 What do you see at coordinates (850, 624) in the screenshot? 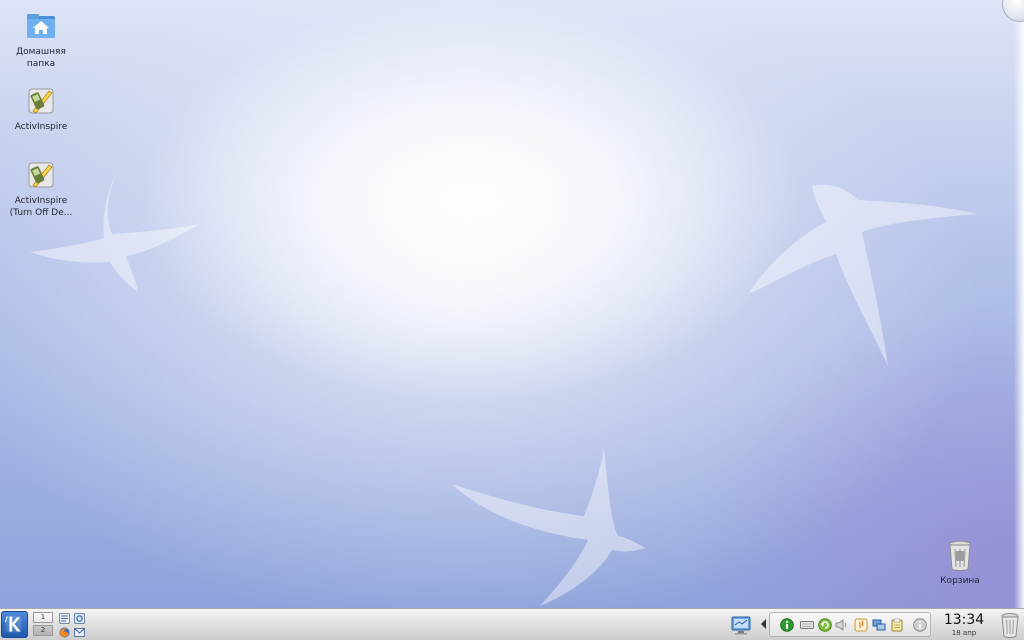
I see `system-tray` at bounding box center [850, 624].